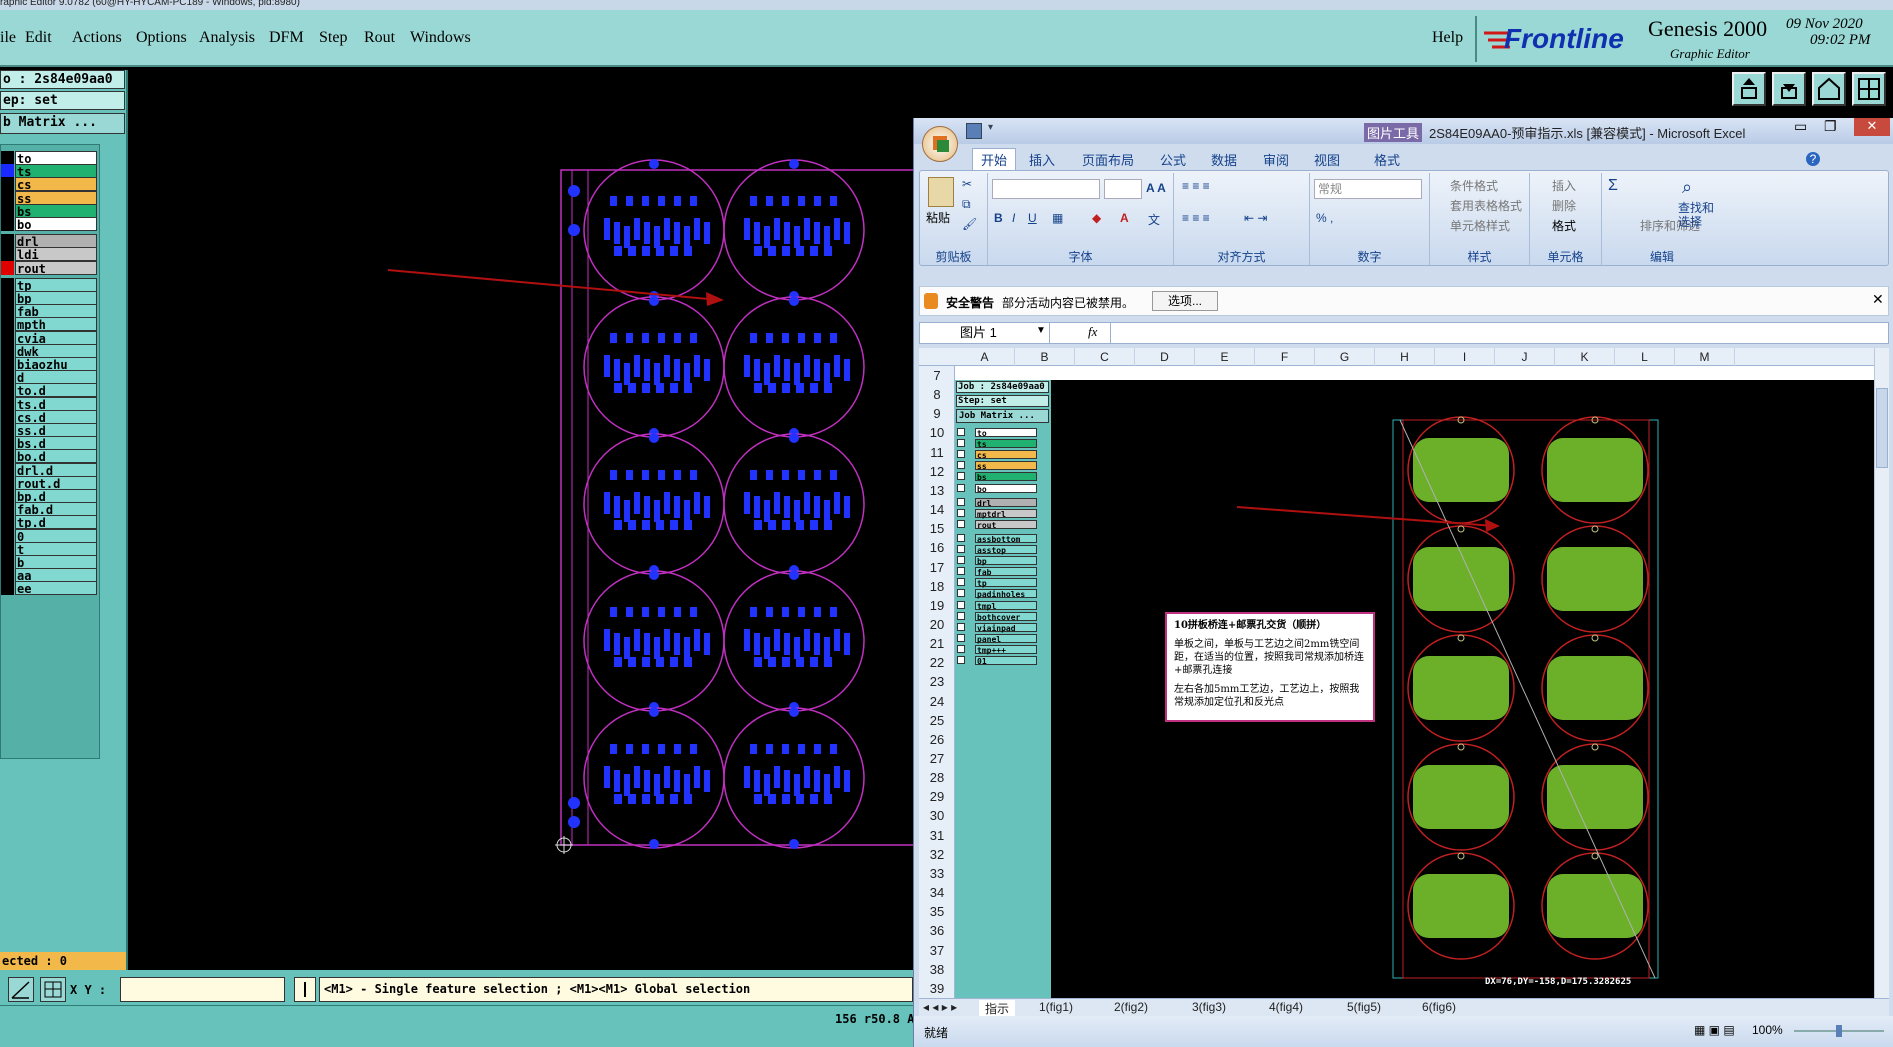  I want to click on column-header: H, so click(1405, 357).